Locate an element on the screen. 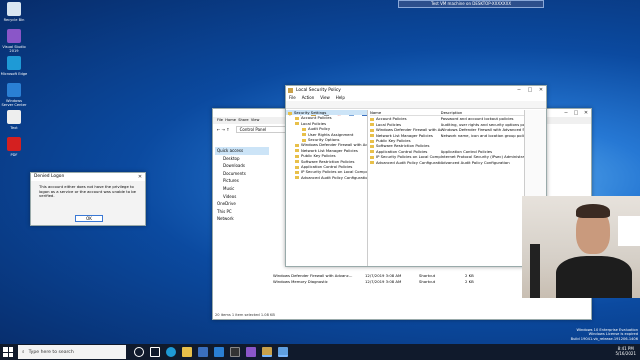 This screenshot has height=360, width=640. file-date: 12/7/2019 3:08 AM is located at coordinates (383, 281).